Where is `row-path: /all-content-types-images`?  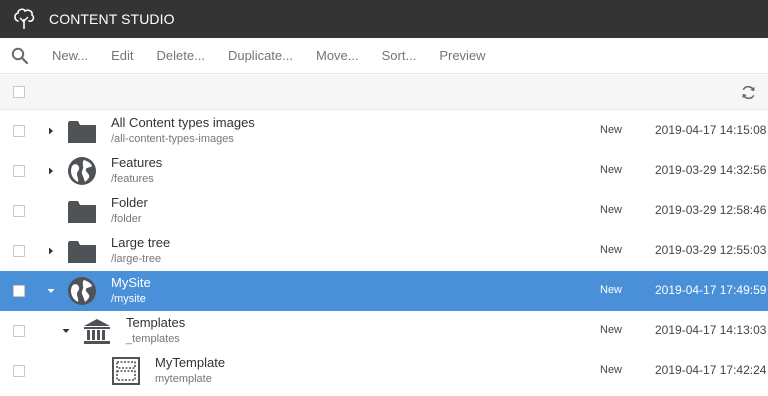 row-path: /all-content-types-images is located at coordinates (172, 139).